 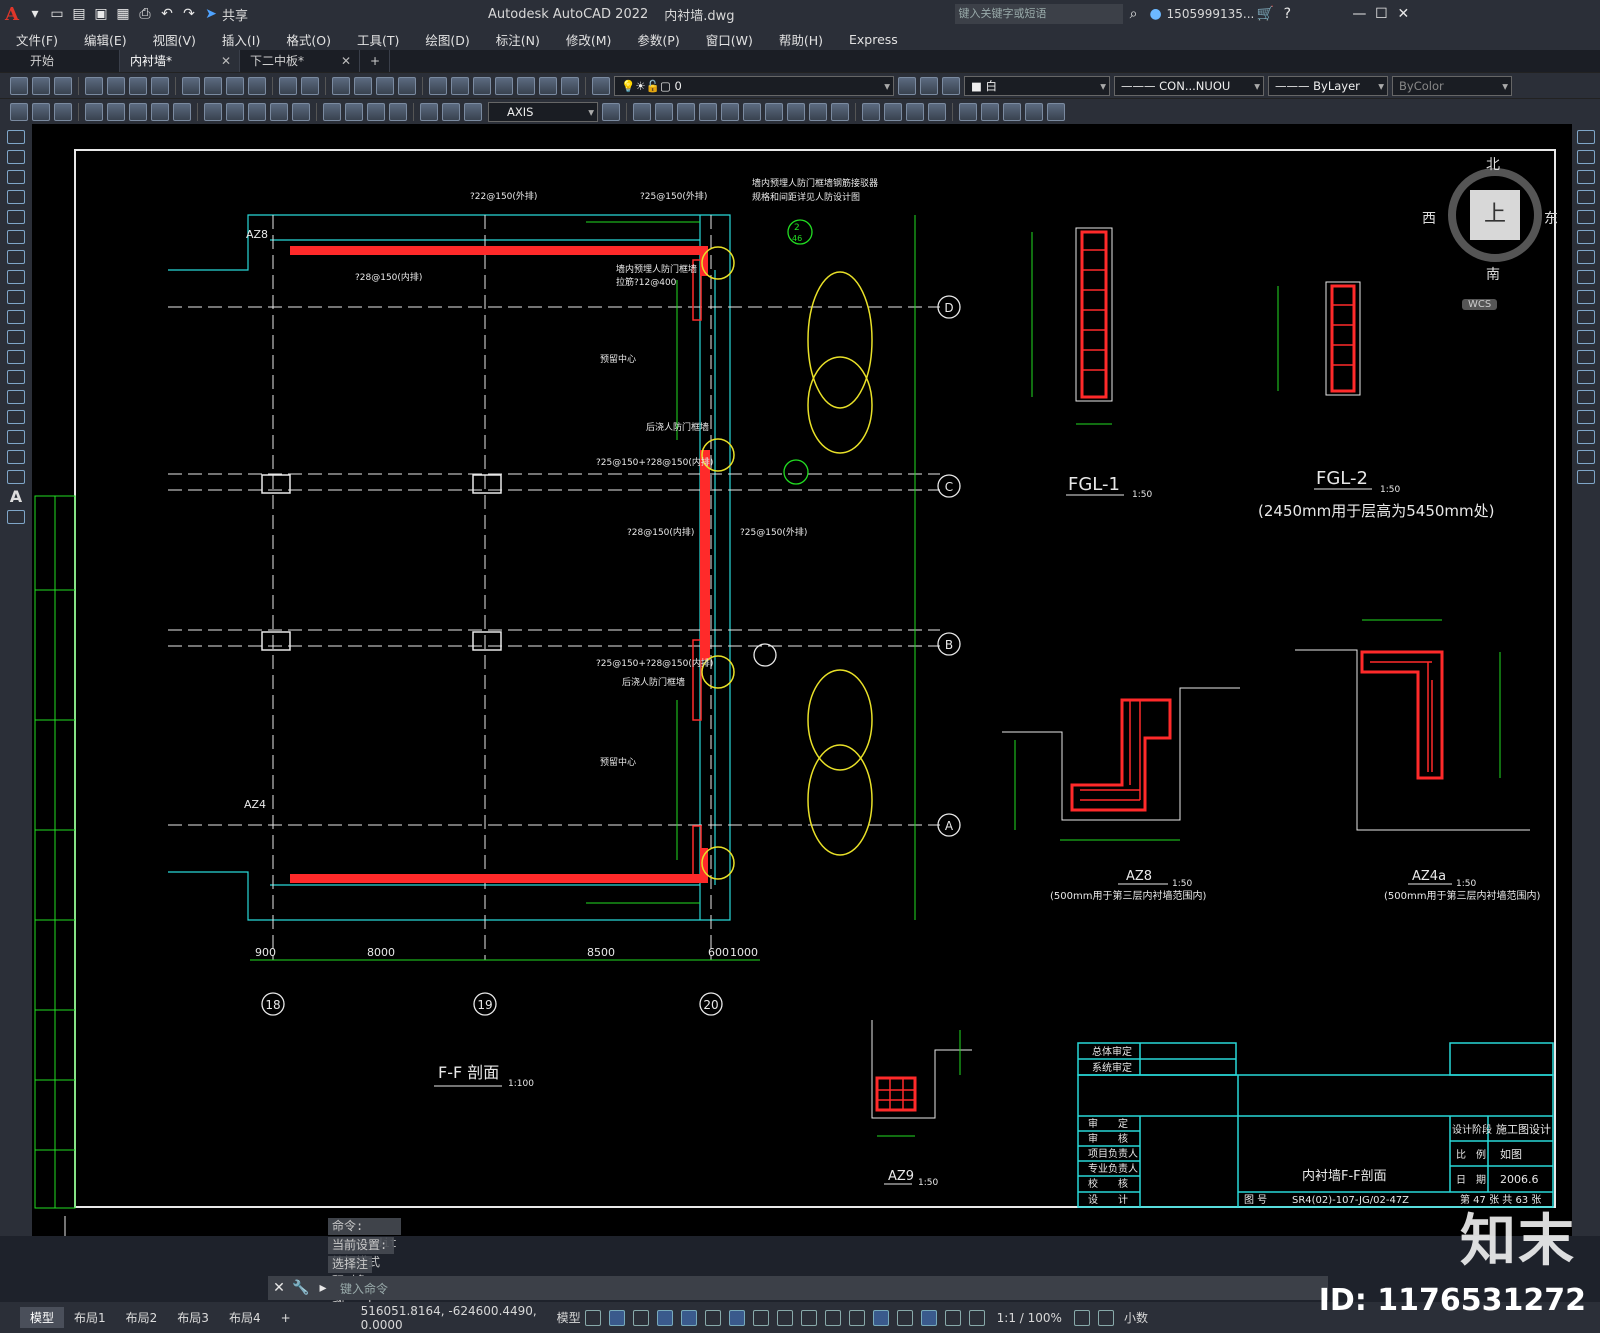 I want to click on array-icon, so click(x=1586, y=217).